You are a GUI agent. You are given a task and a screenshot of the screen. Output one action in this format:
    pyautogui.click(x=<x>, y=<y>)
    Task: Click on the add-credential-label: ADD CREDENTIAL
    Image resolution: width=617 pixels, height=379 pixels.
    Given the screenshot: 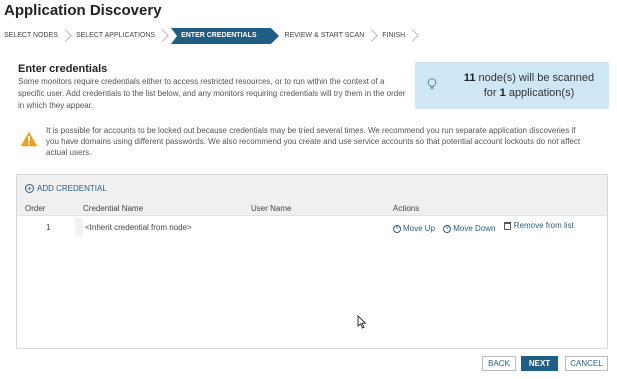 What is the action you would take?
    pyautogui.click(x=72, y=188)
    